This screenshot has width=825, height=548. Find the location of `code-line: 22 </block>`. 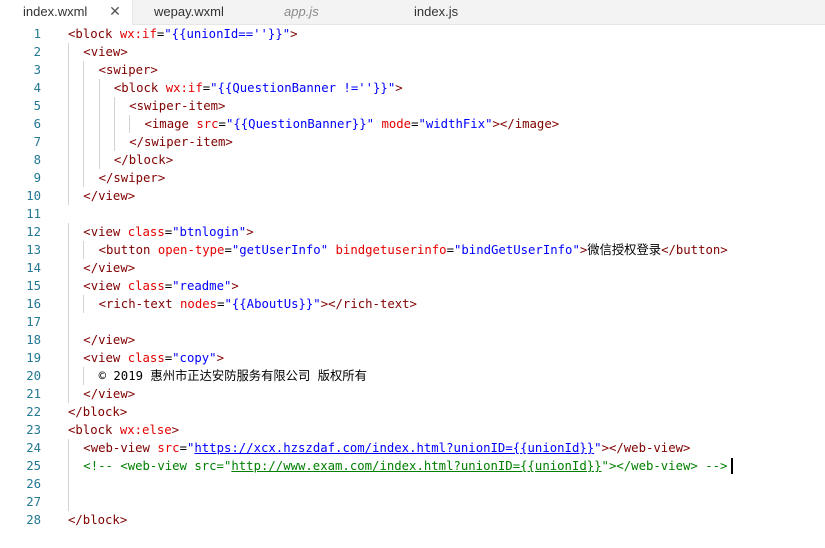

code-line: 22 </block> is located at coordinates (412, 412).